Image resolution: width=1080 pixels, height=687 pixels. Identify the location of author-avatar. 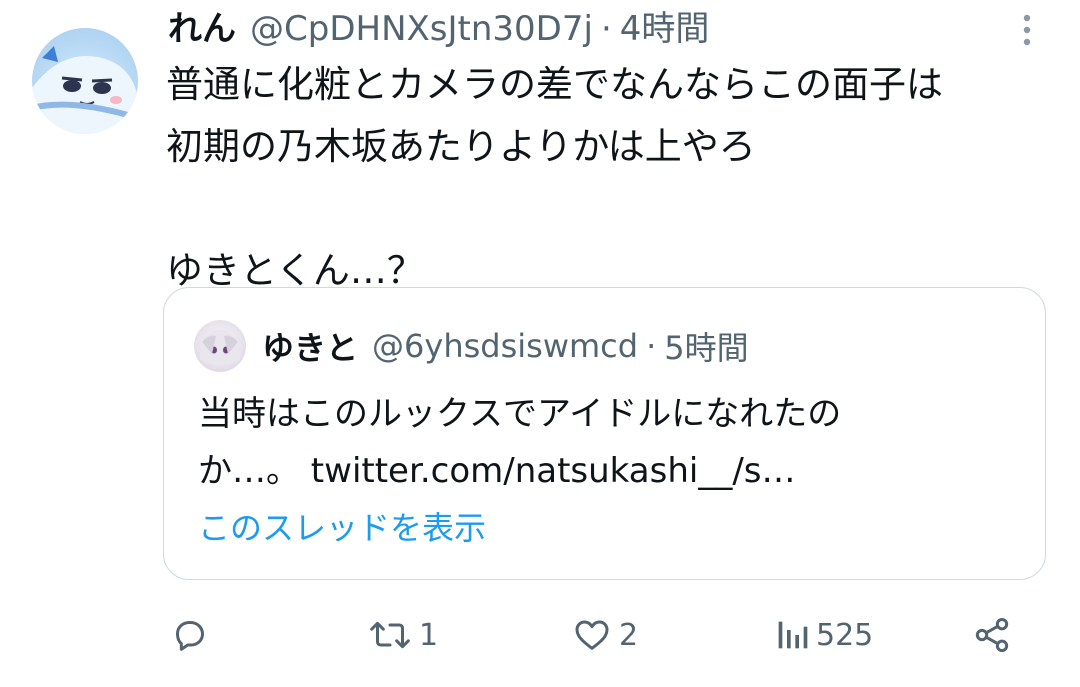
(85, 81).